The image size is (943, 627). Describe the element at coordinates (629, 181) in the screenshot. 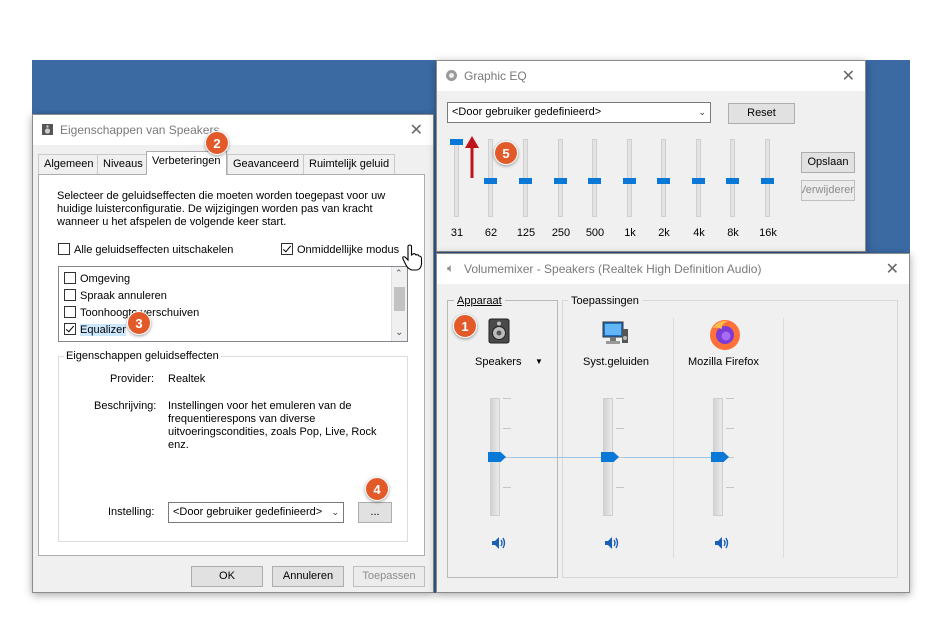

I see `eq-band-slider-1k` at that location.